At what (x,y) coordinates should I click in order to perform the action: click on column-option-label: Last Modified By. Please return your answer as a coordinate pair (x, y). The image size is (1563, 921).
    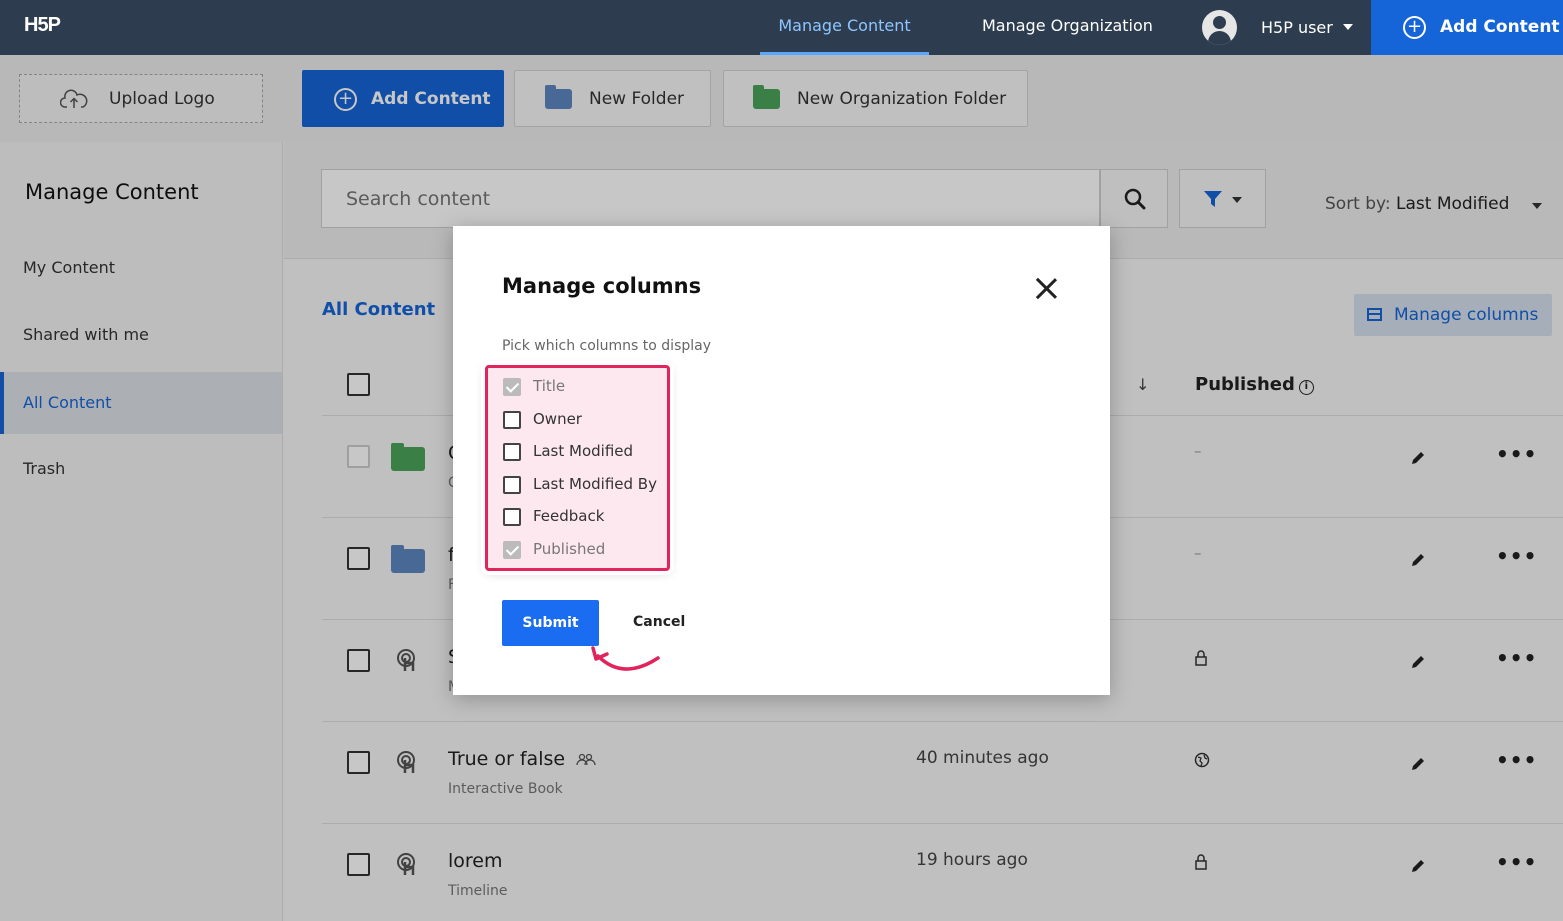
    Looking at the image, I should click on (595, 484).